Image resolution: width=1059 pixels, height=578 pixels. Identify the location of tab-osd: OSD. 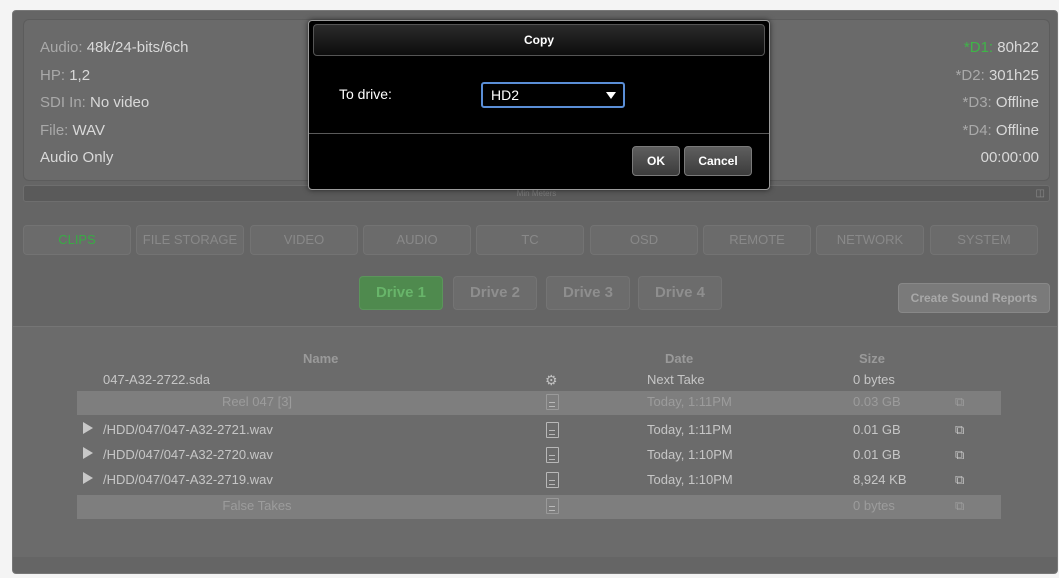
(644, 240).